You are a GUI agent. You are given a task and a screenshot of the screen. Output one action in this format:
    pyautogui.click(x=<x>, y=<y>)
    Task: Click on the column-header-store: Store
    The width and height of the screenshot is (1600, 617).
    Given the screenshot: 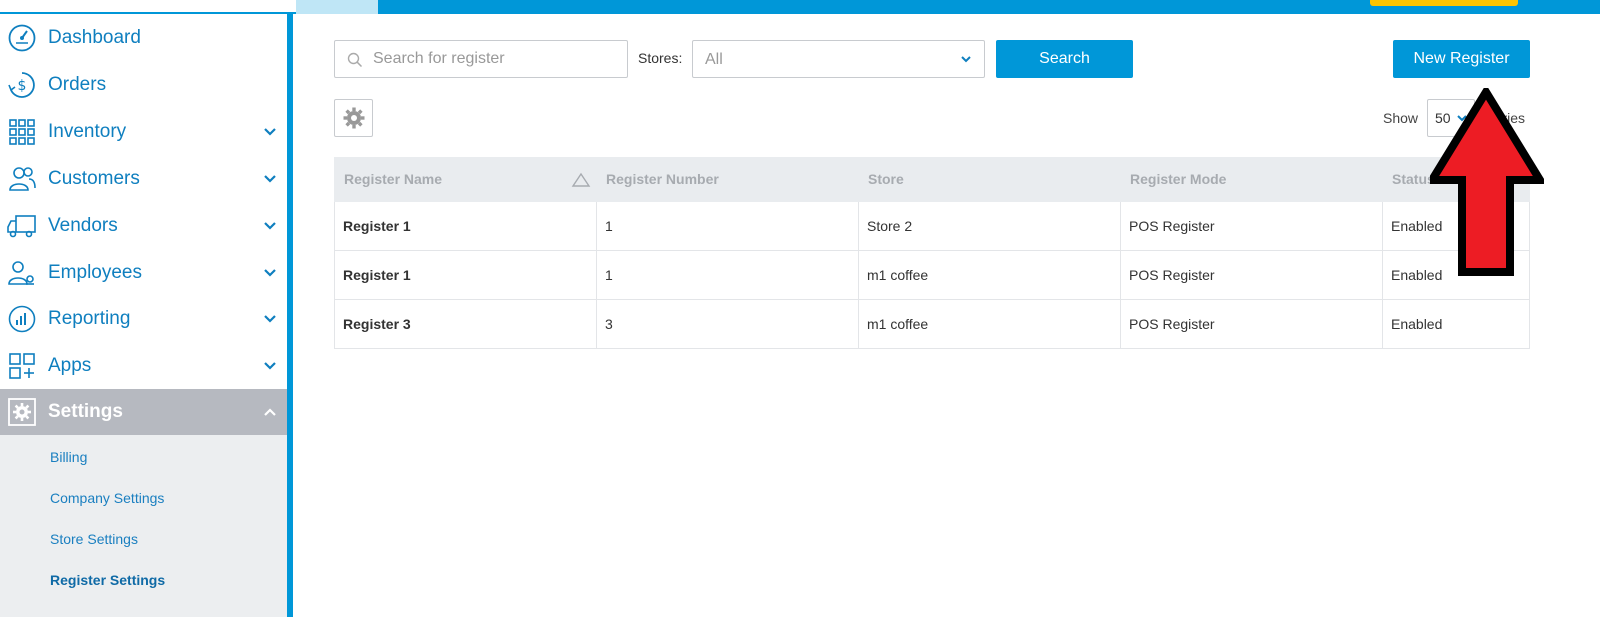 What is the action you would take?
    pyautogui.click(x=886, y=179)
    